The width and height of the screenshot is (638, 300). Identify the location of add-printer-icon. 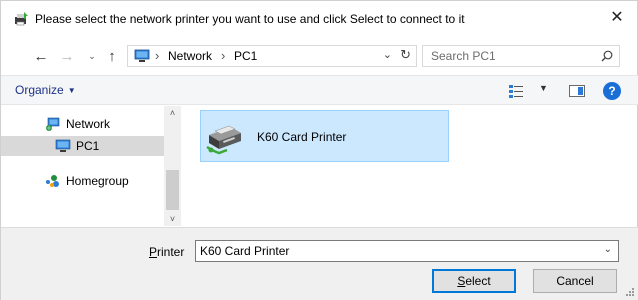
(21, 19).